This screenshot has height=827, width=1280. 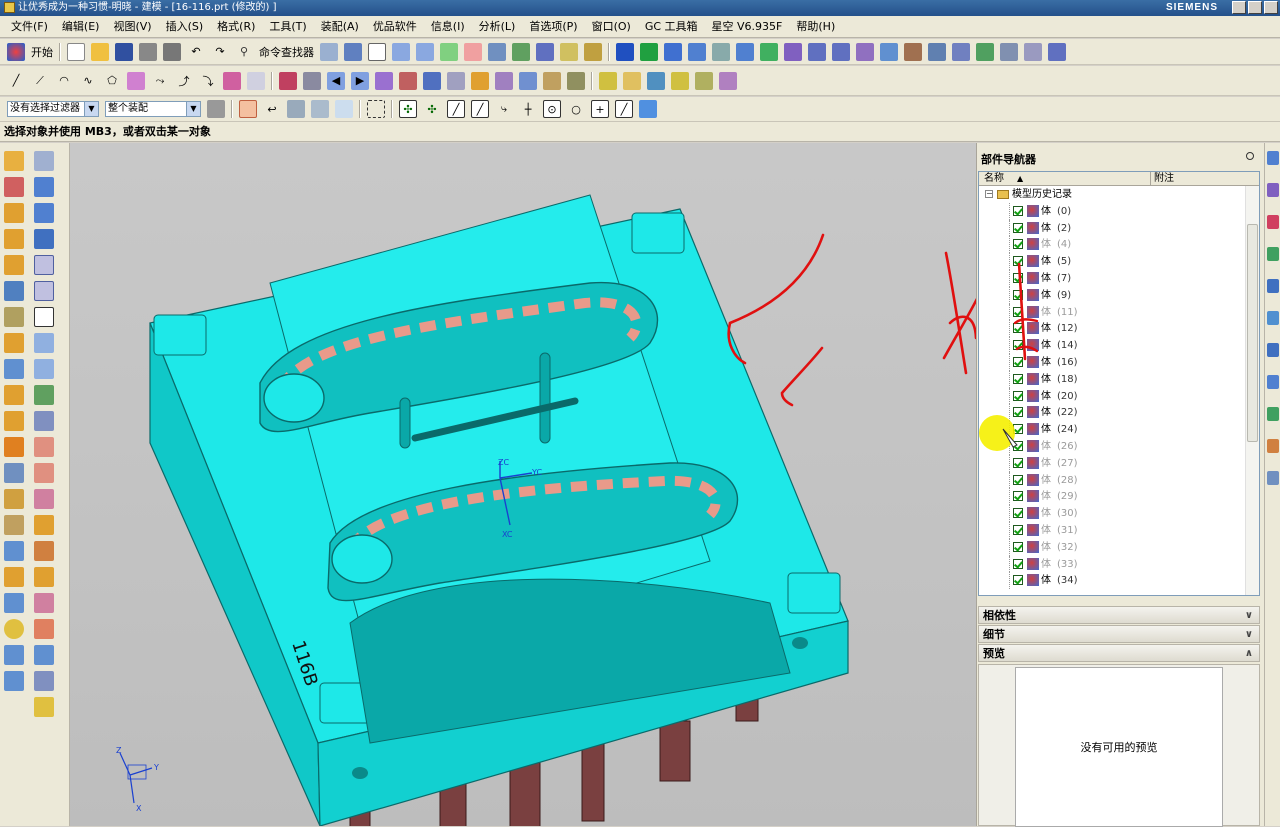 What do you see at coordinates (81, 27) in the screenshot?
I see `menu-item-1: 编辑(E)` at bounding box center [81, 27].